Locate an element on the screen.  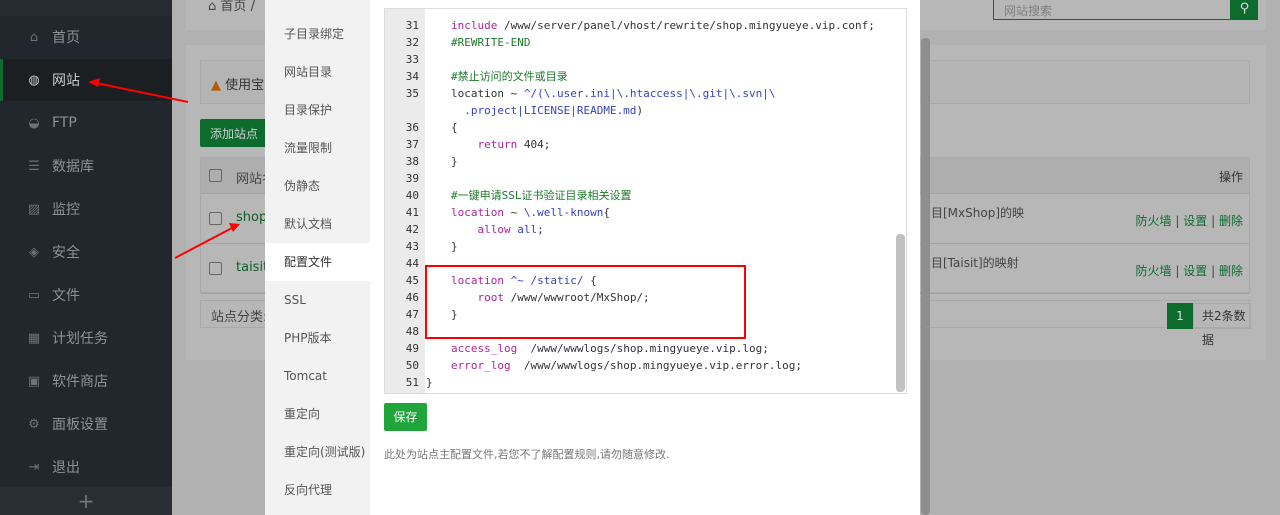
settings-menu-item: 伪静态 is located at coordinates (317, 186).